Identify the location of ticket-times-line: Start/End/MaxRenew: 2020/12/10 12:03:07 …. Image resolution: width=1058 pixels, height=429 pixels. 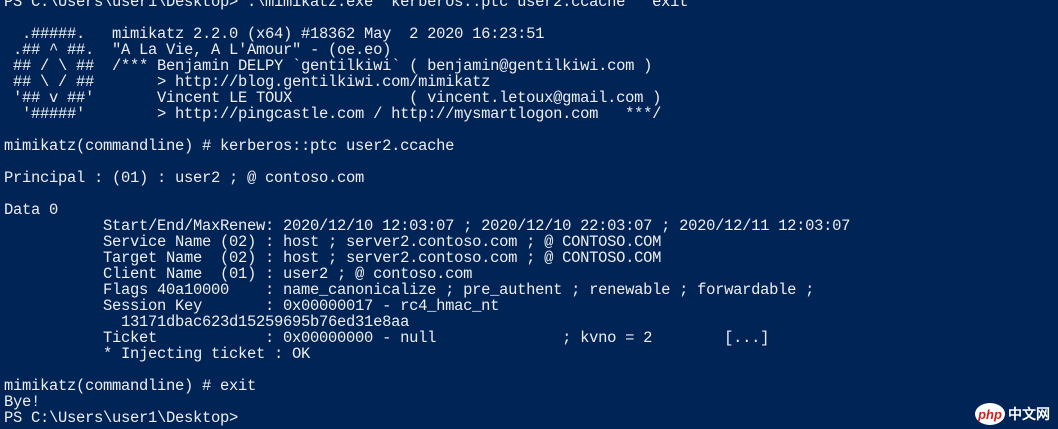
(427, 226).